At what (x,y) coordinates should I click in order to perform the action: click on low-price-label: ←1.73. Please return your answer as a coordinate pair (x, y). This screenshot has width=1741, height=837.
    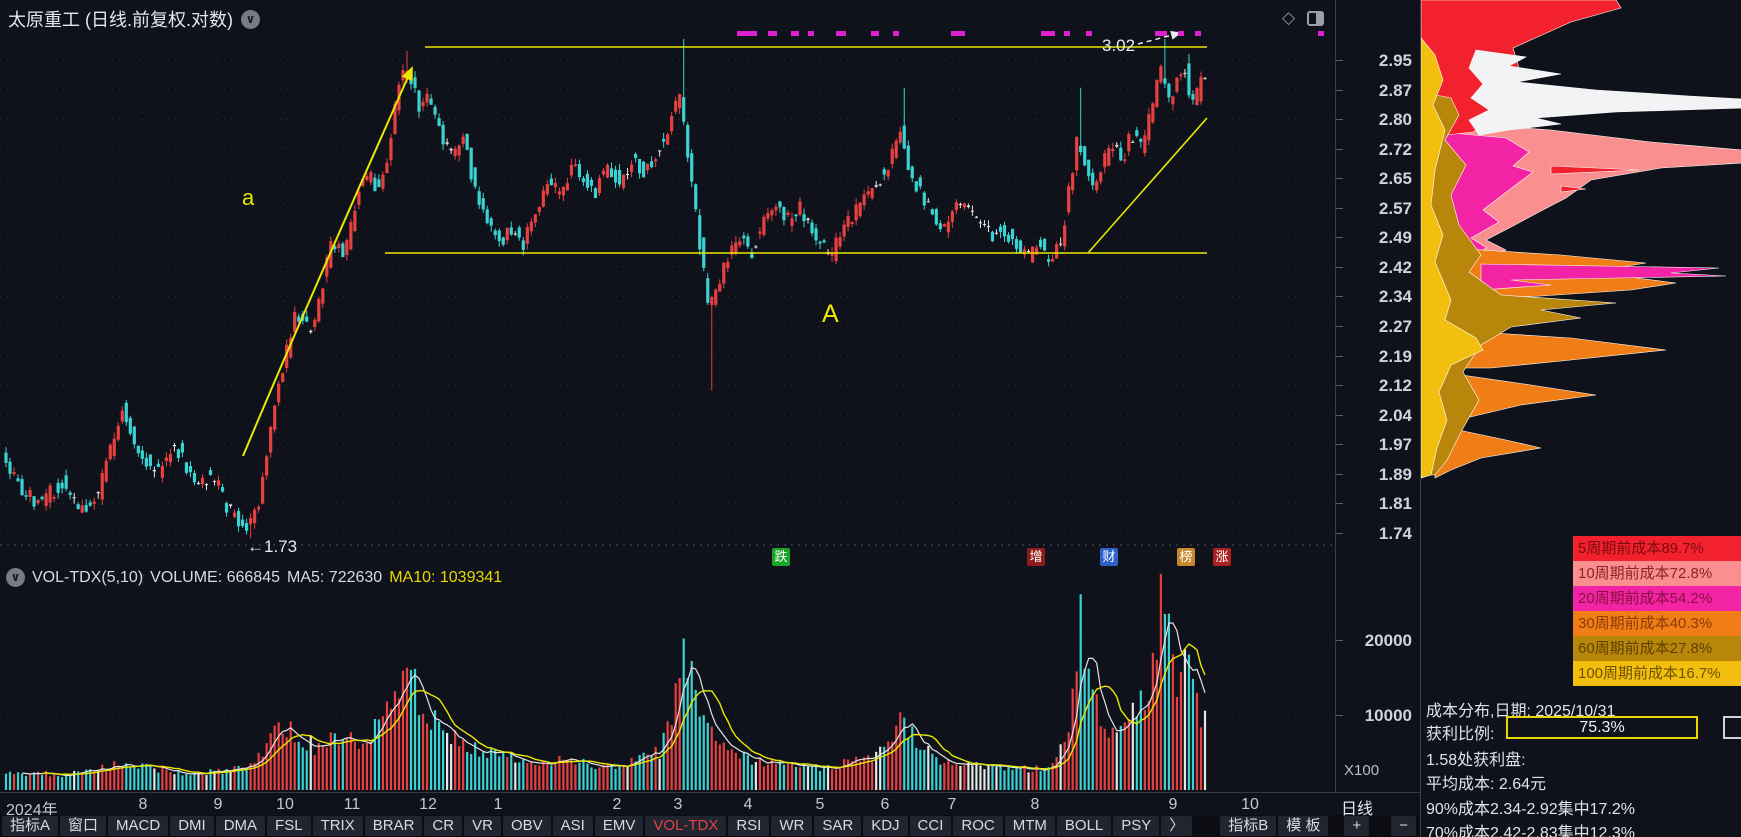
    Looking at the image, I should click on (272, 546).